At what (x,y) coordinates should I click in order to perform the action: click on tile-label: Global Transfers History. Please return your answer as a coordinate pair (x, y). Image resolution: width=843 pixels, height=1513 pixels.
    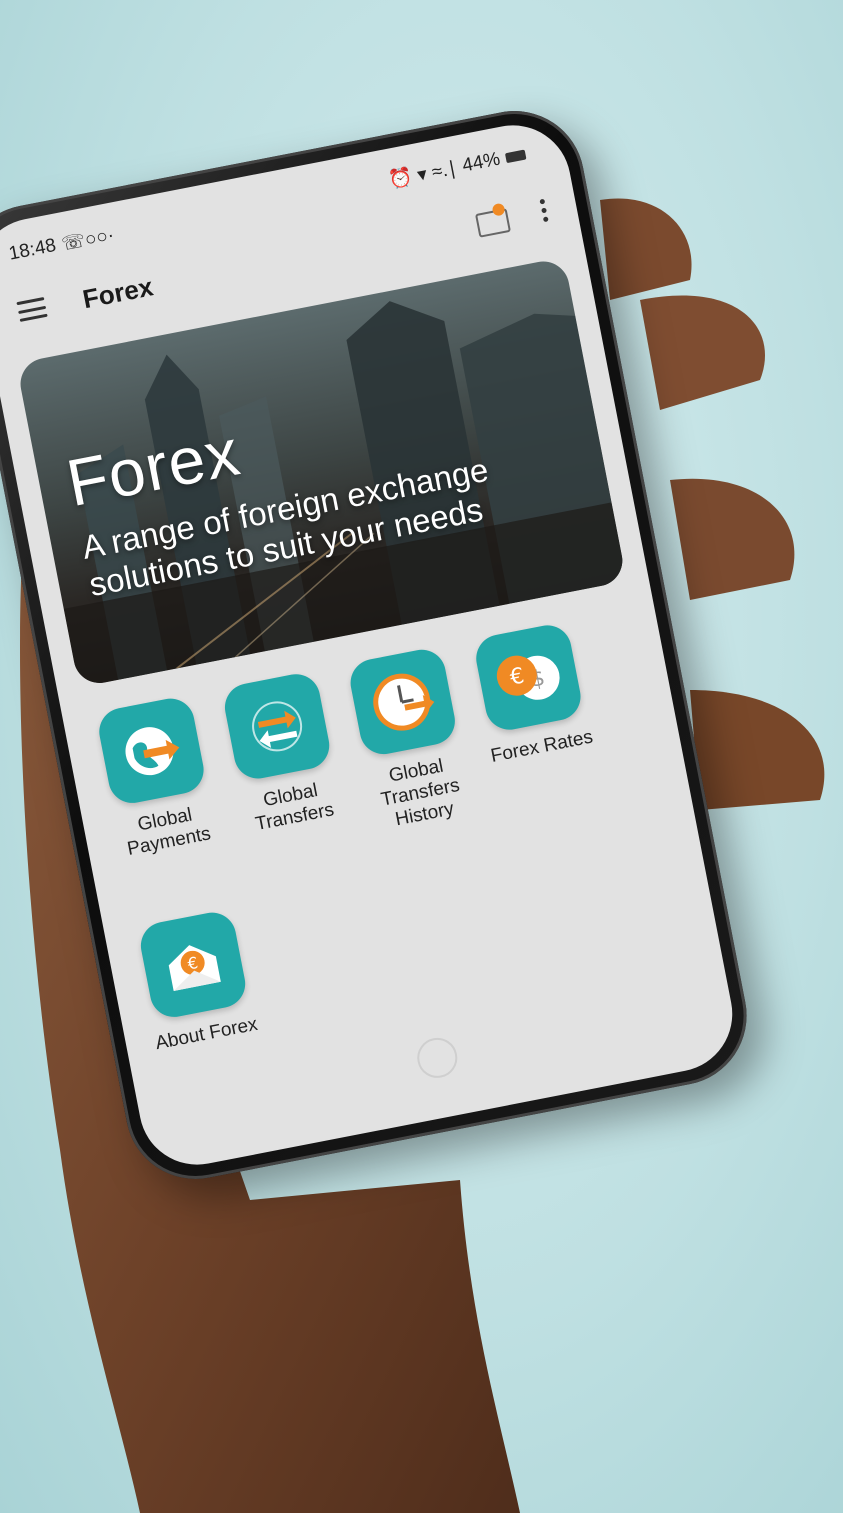
    Looking at the image, I should click on (420, 793).